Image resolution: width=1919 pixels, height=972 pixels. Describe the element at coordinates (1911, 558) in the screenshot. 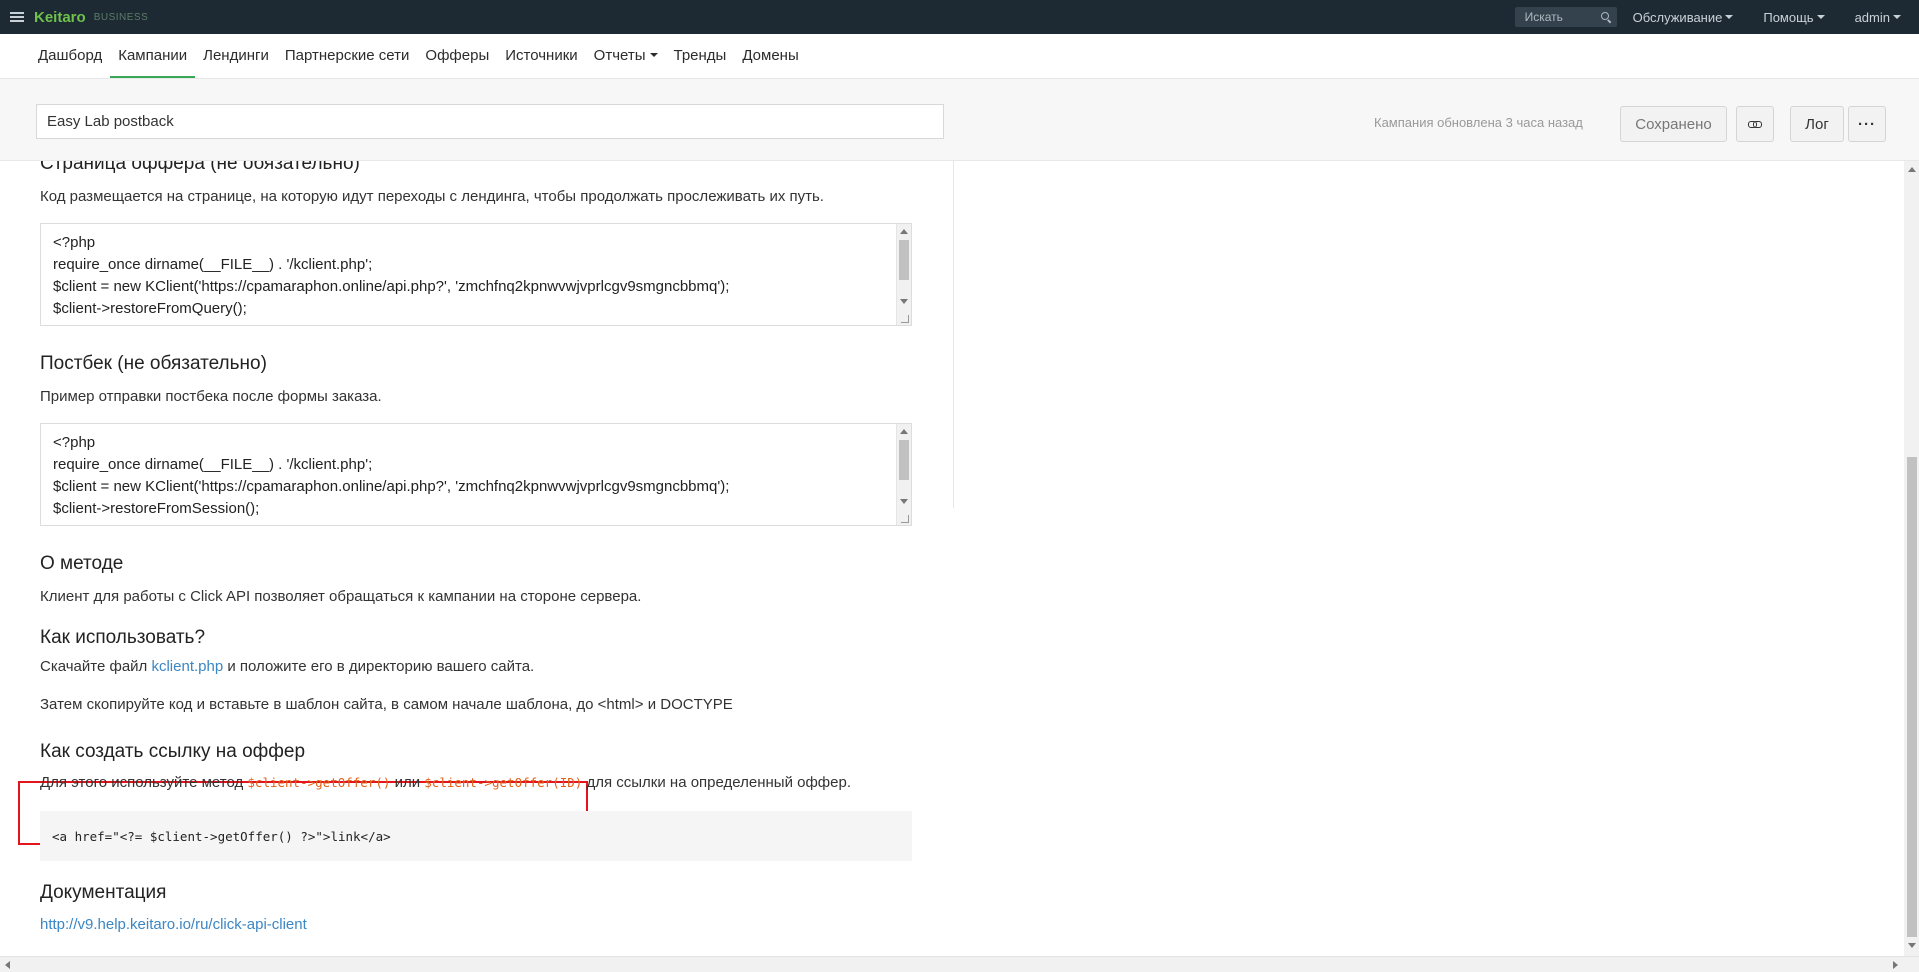

I see `page-scrollbar` at that location.